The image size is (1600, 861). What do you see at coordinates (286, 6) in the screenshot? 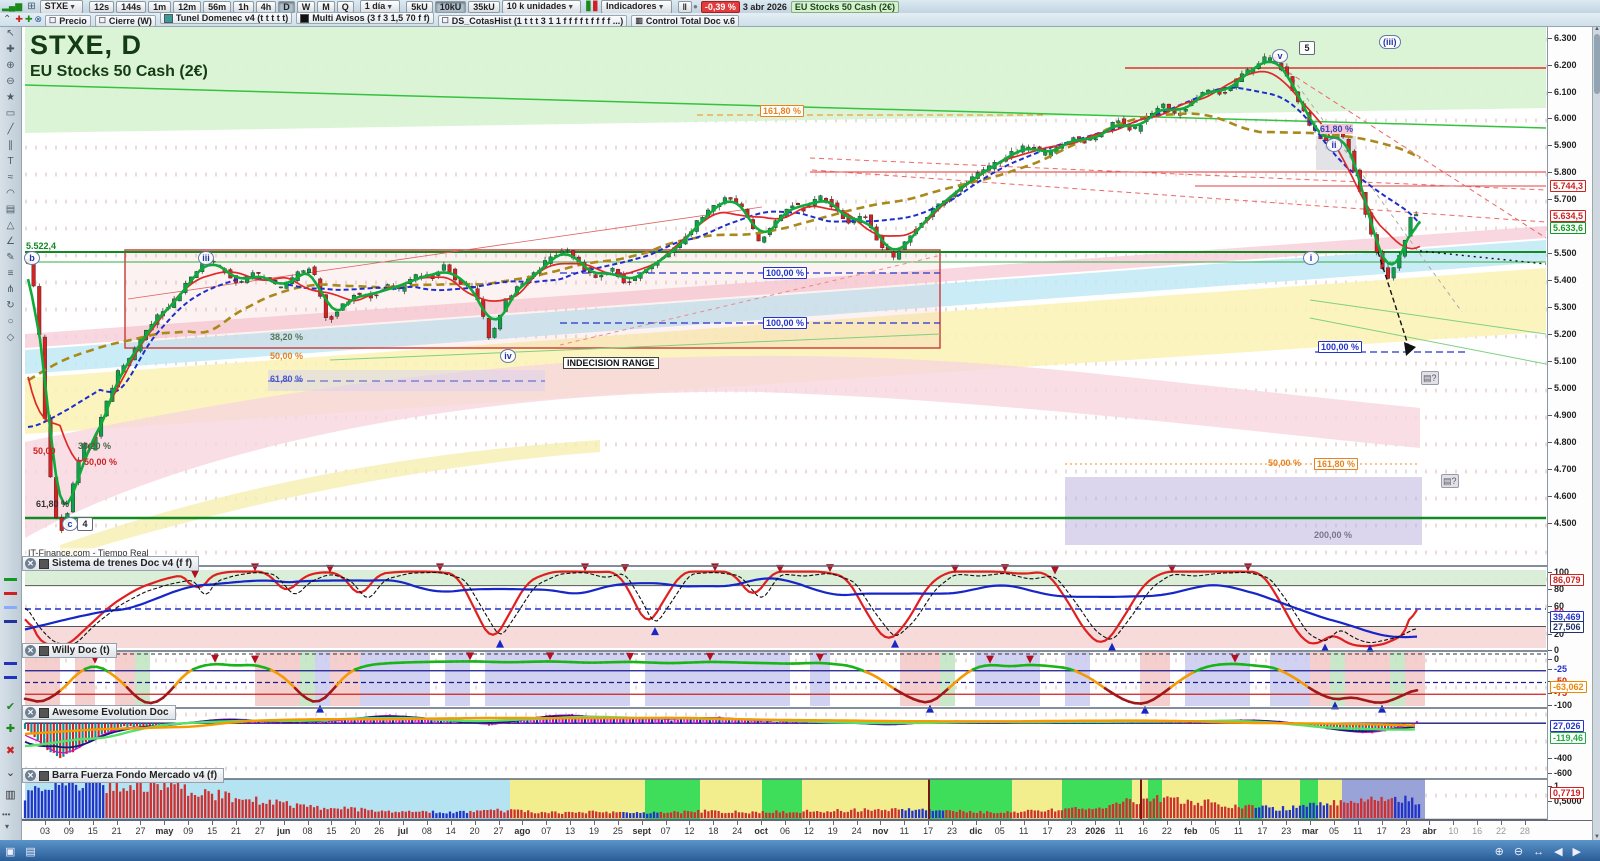
I see `timeframe-button-D: D` at bounding box center [286, 6].